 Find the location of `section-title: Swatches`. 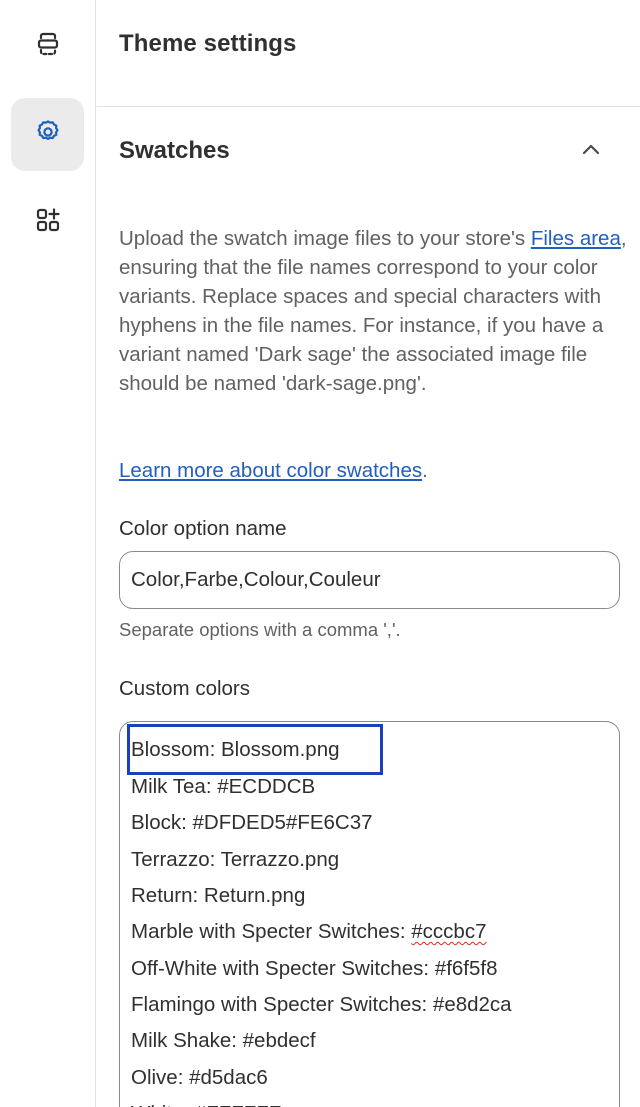

section-title: Swatches is located at coordinates (174, 150).